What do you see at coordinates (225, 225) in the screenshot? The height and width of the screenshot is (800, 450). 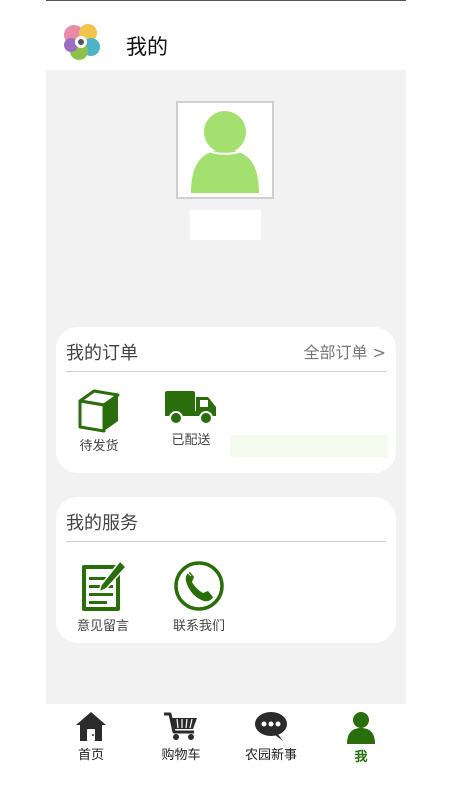 I see `username-placeholder` at bounding box center [225, 225].